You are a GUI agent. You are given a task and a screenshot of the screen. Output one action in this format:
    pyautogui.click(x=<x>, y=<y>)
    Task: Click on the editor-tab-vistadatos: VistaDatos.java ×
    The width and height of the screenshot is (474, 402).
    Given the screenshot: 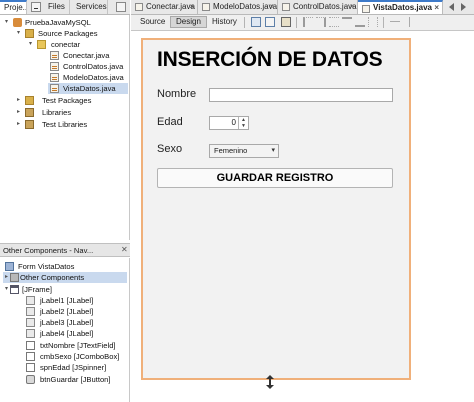 What is the action you would take?
    pyautogui.click(x=400, y=7)
    